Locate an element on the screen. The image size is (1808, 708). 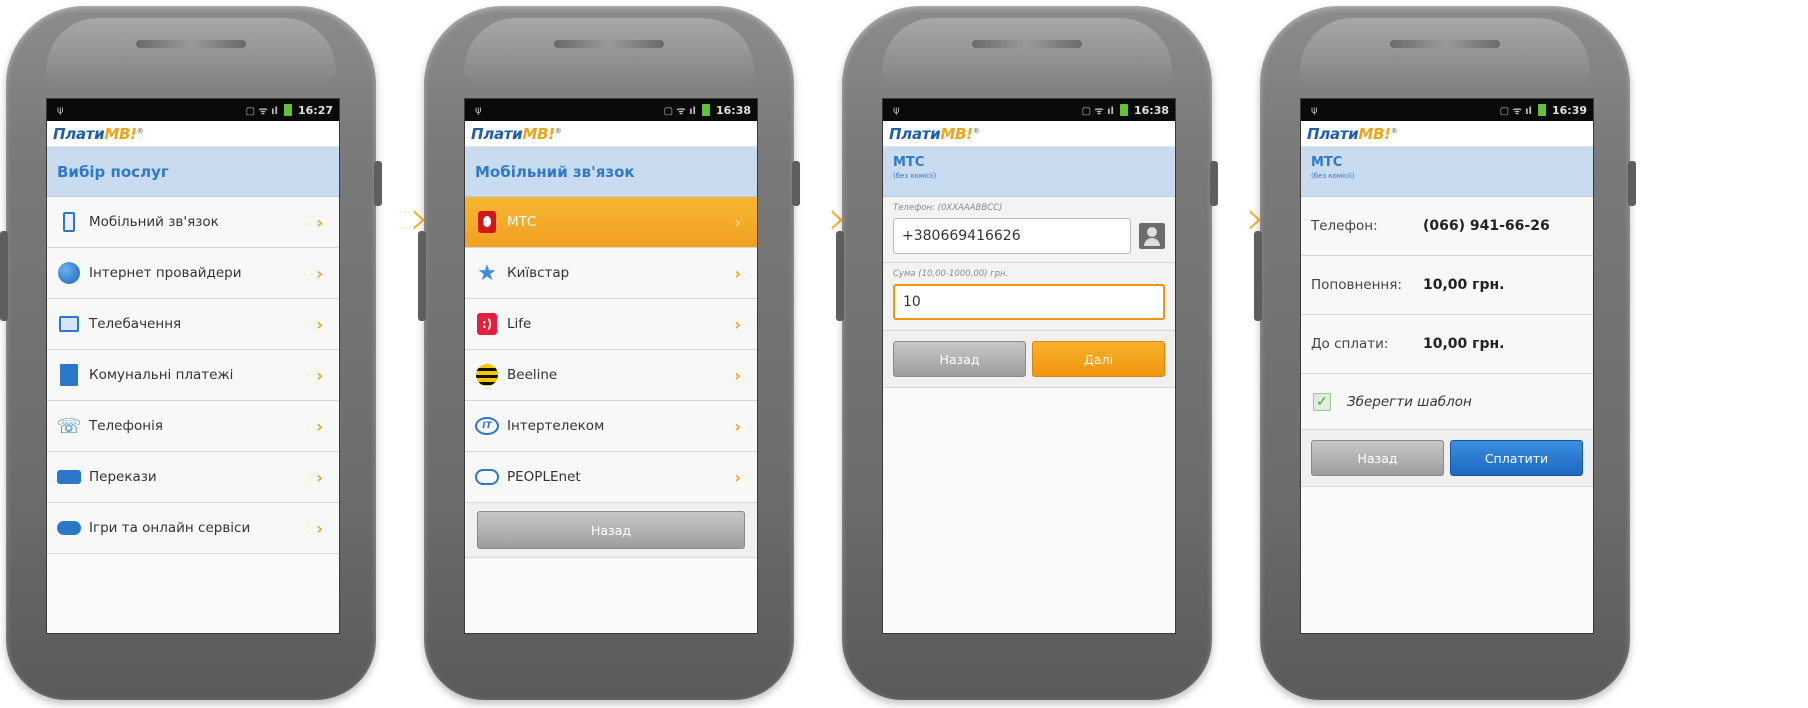
telephone-icon: ☏ is located at coordinates (69, 426).